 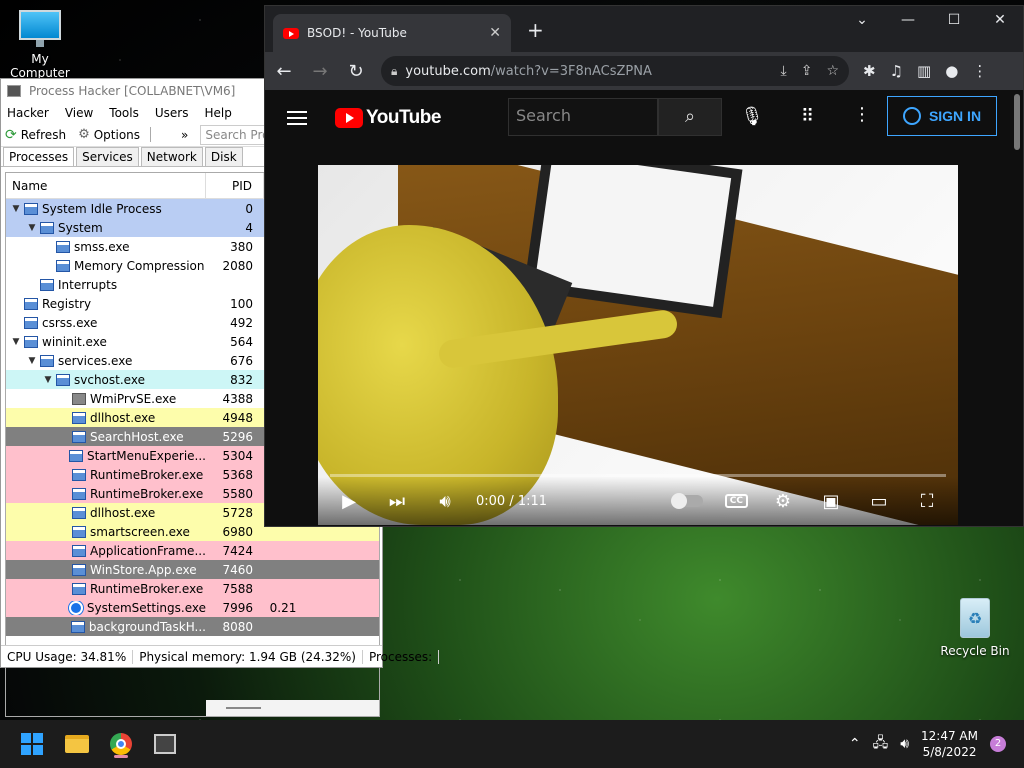 I want to click on youtube-masthead: YouTube Search ⌕ 🎙︎ ⠿ ⋮ SIGN IN, so click(x=644, y=120).